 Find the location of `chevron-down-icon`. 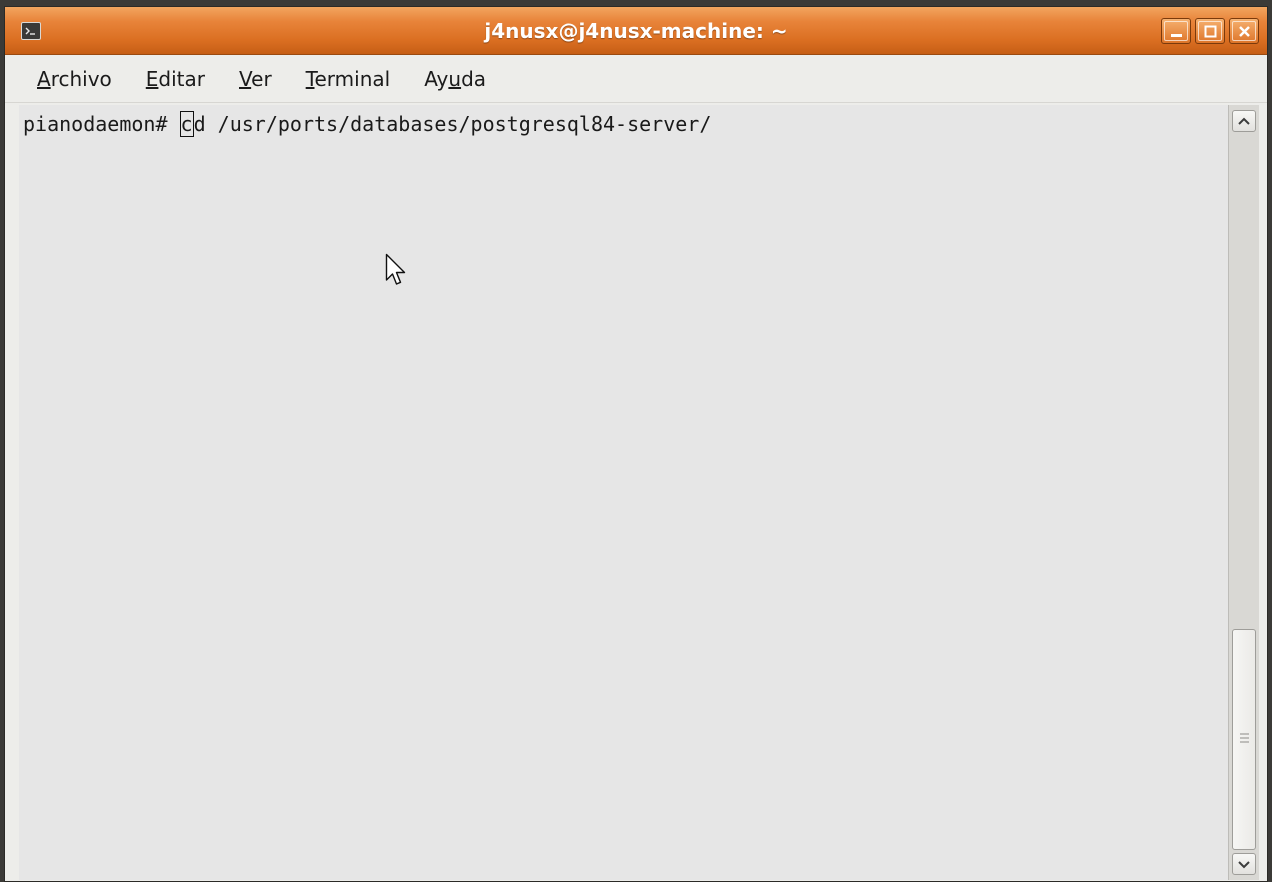

chevron-down-icon is located at coordinates (1244, 865).